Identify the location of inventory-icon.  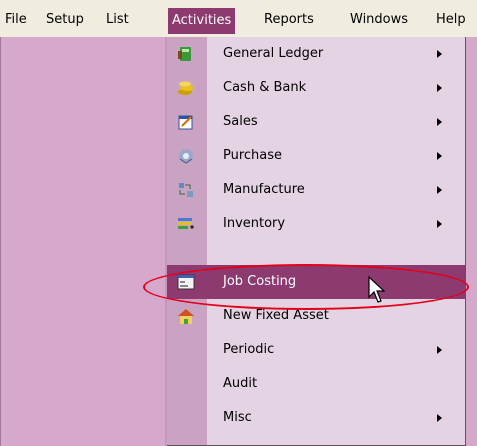
(186, 223).